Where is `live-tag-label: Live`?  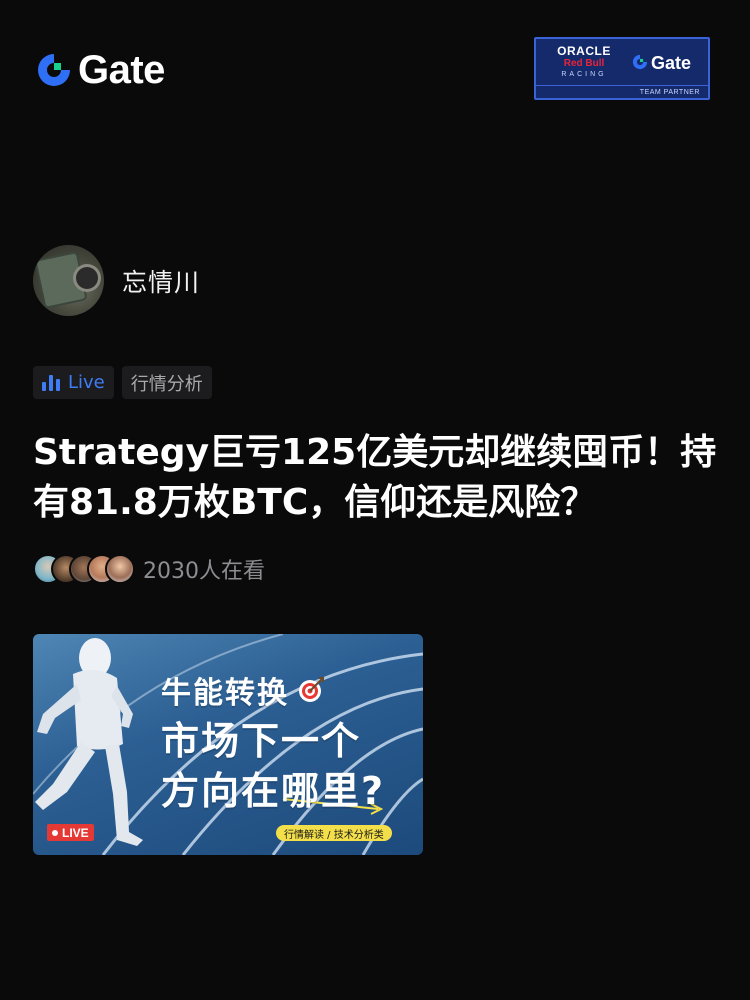 live-tag-label: Live is located at coordinates (86, 382).